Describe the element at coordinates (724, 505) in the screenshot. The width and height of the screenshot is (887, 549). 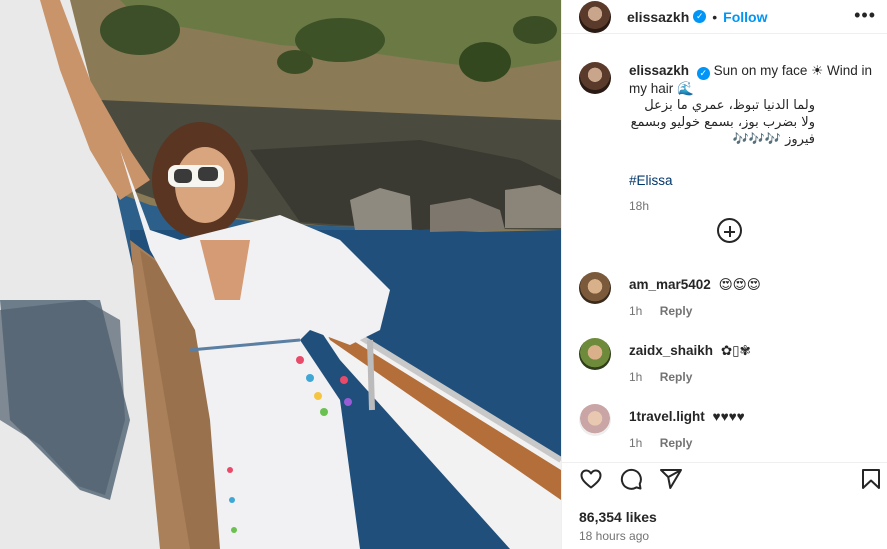
I see `action-bar: 86,354 likes 18 hours ago` at that location.